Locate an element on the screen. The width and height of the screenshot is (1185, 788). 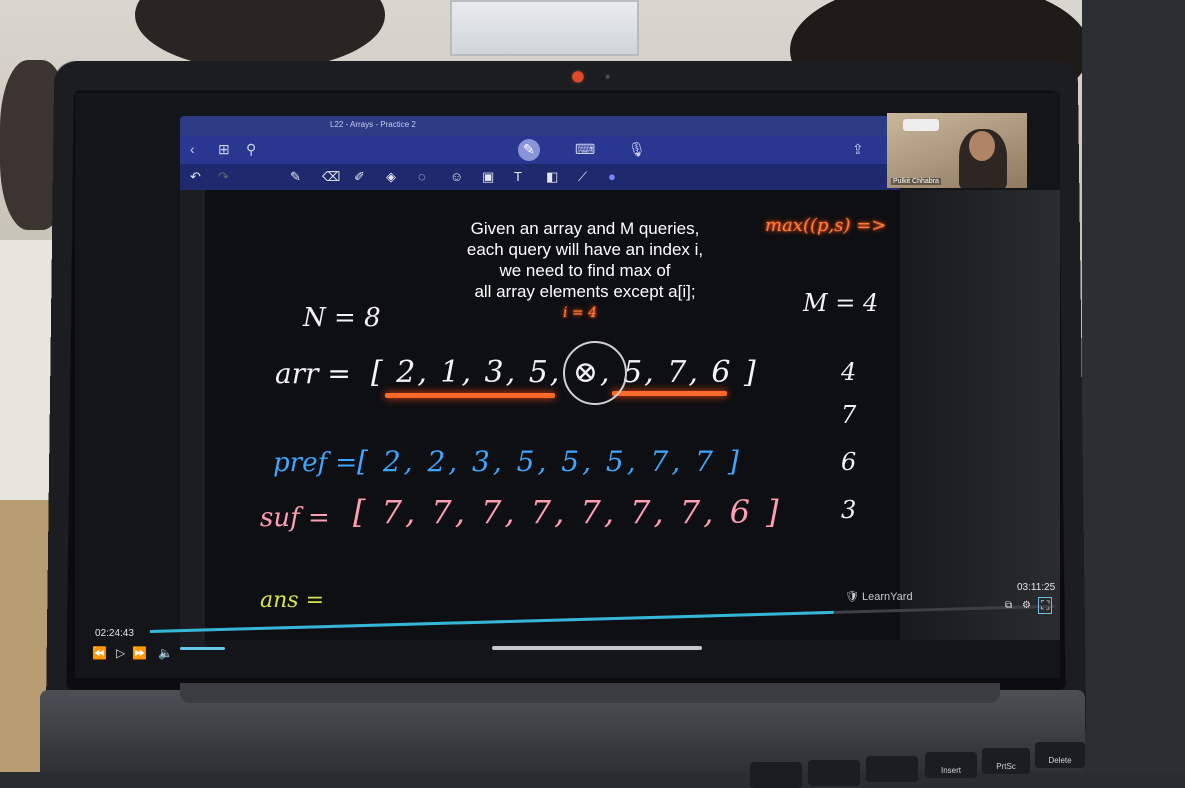
canvas-edge is located at coordinates (980, 415).